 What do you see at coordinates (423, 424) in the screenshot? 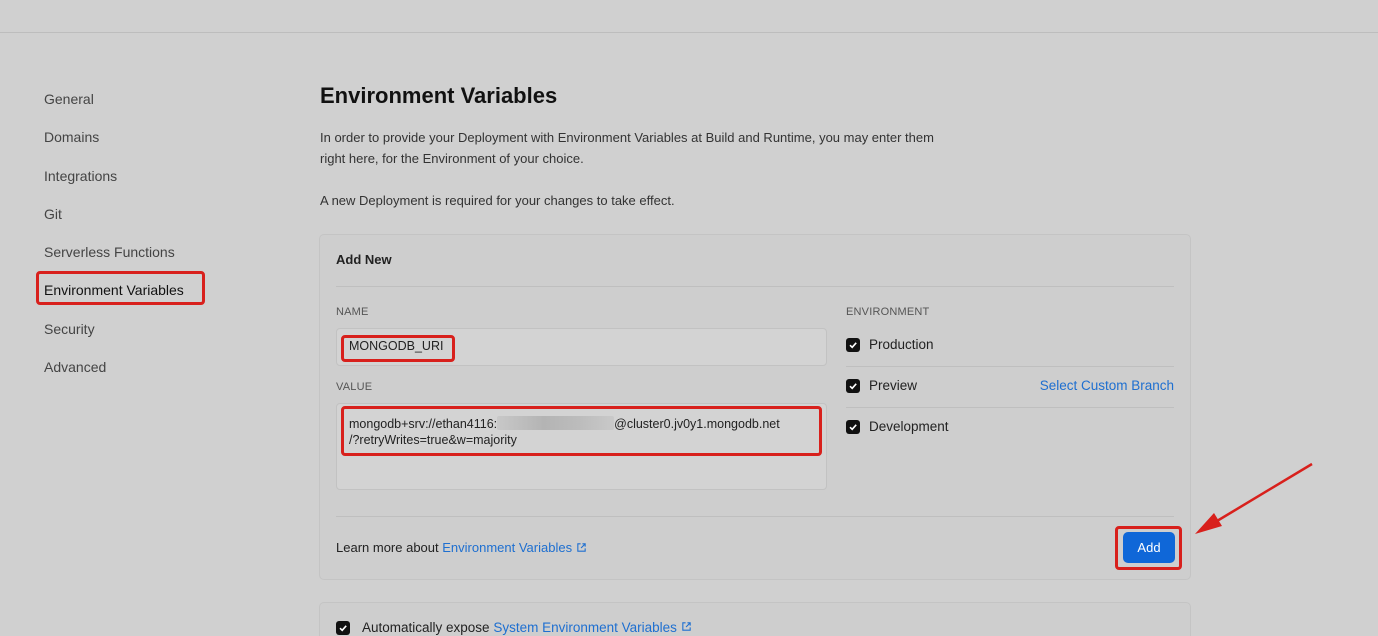
I see `value-prefix: mongodb+srv://ethan4116:` at bounding box center [423, 424].